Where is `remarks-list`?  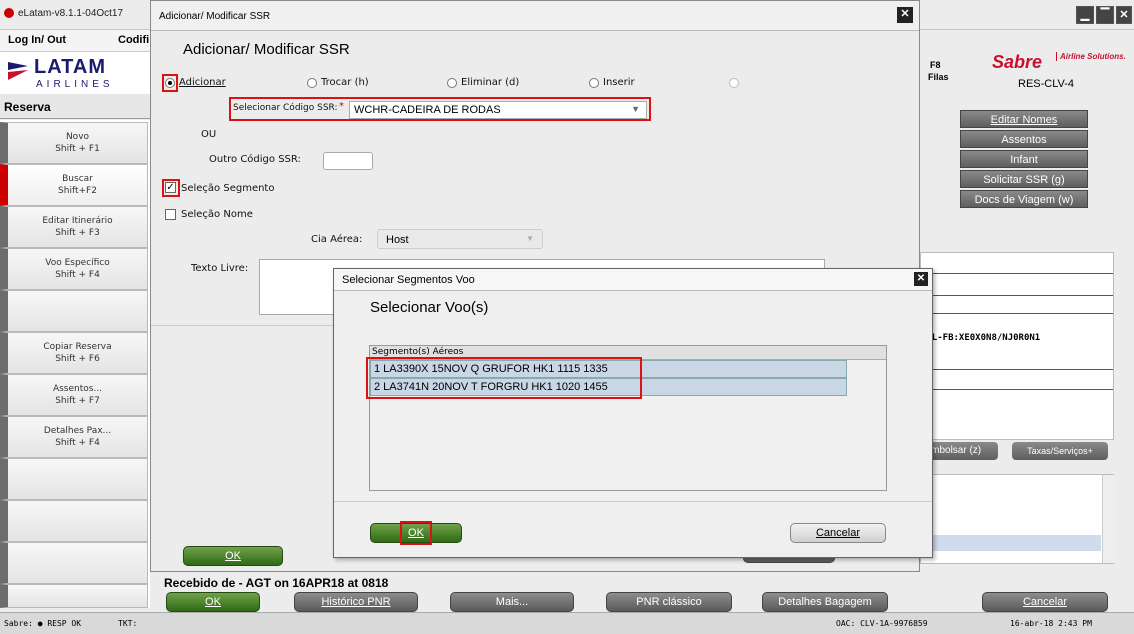 remarks-list is located at coordinates (1017, 519).